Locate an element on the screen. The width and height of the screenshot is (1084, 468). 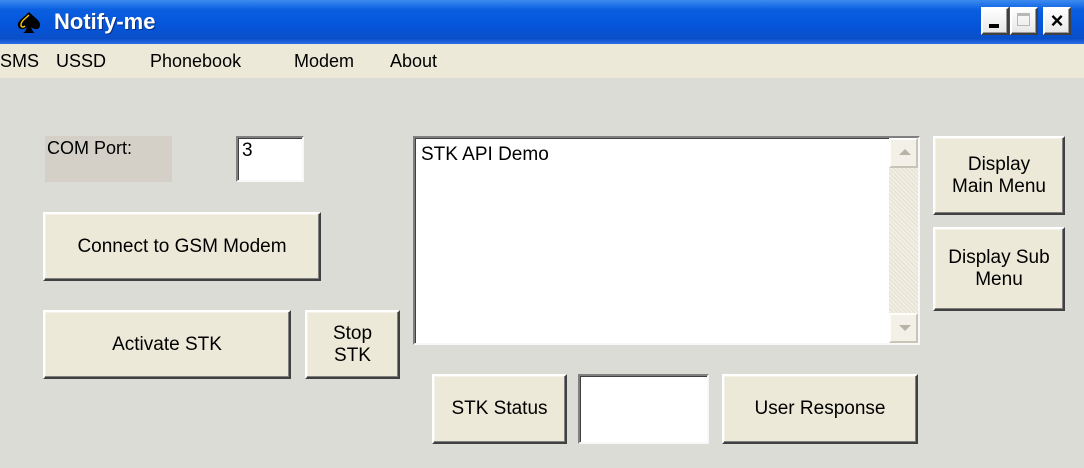
menu-ussd: USSD is located at coordinates (81, 61).